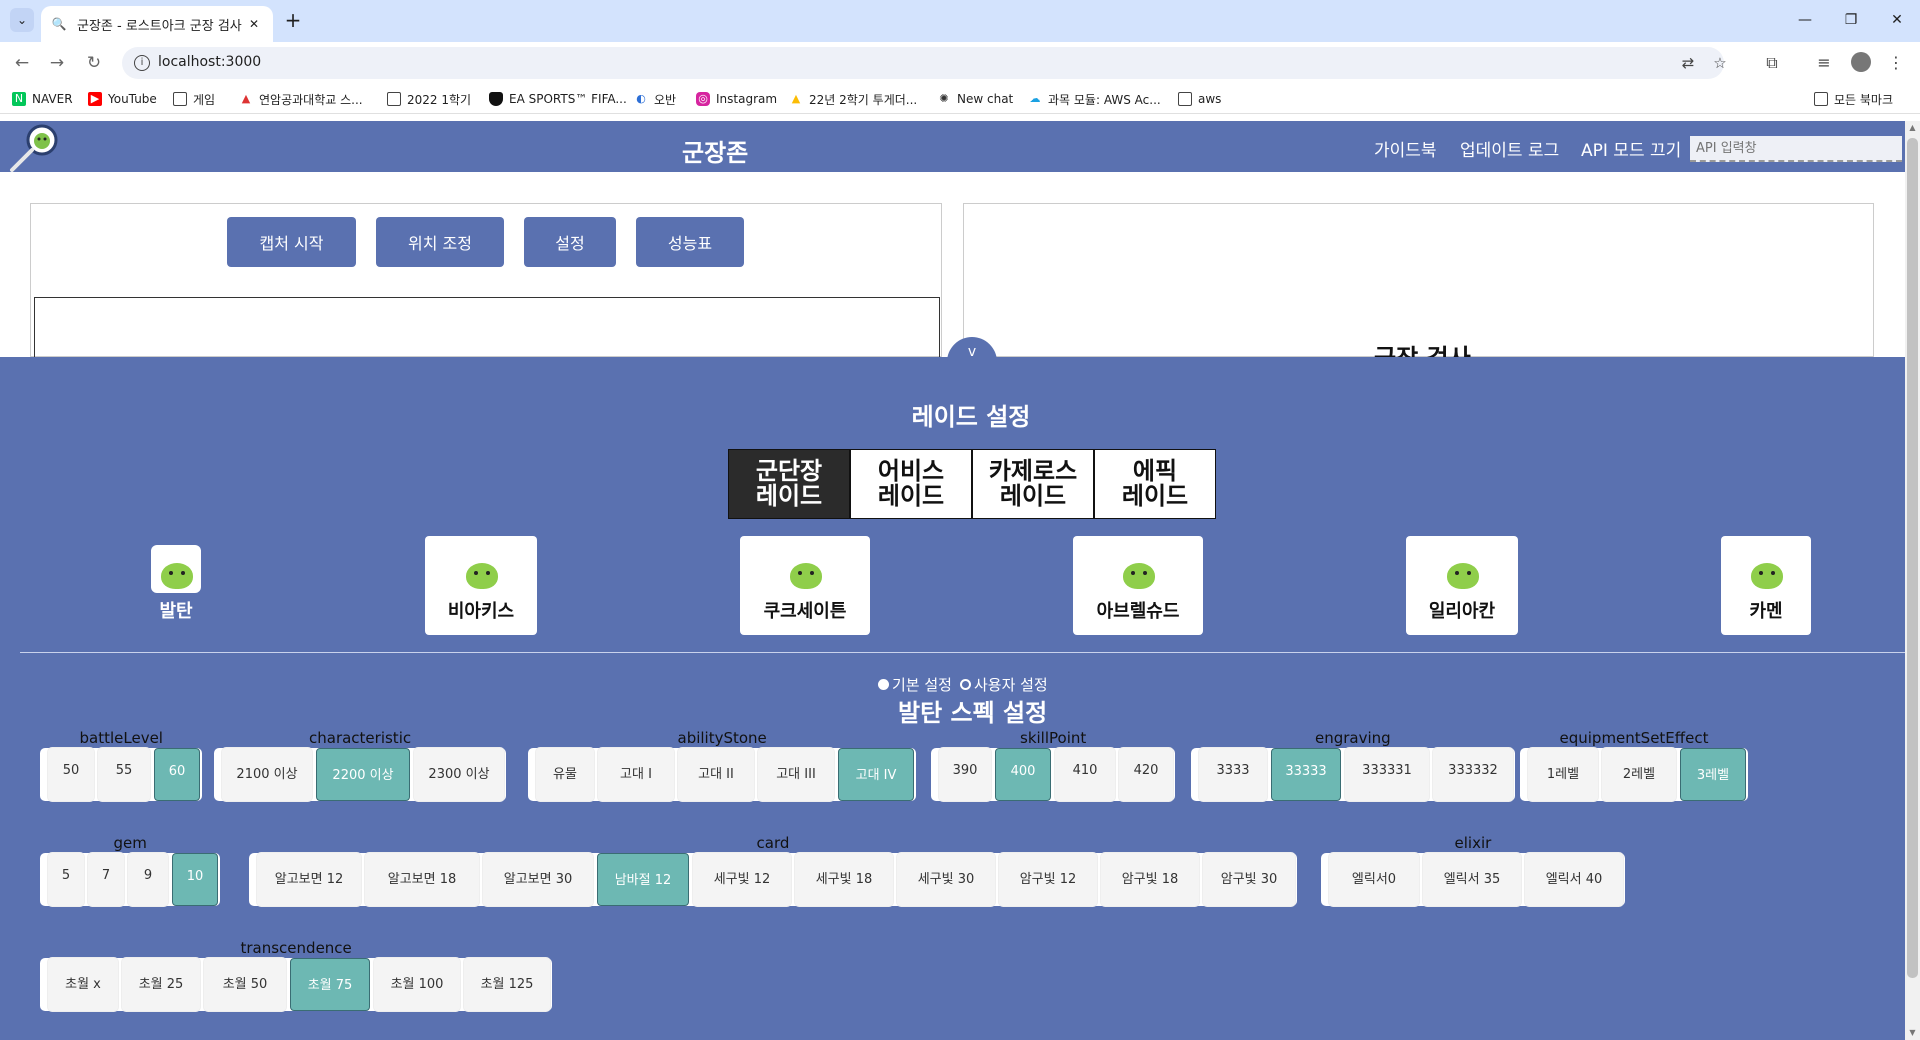  What do you see at coordinates (42, 99) in the screenshot?
I see `bookmark-naver: N NAVER` at bounding box center [42, 99].